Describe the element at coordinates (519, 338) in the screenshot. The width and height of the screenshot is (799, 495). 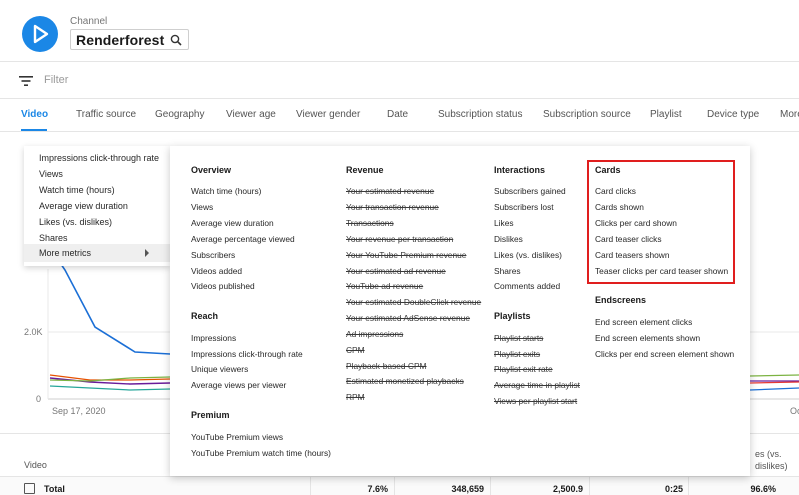
I see `metric-playlist-starts: Playlist starts` at that location.